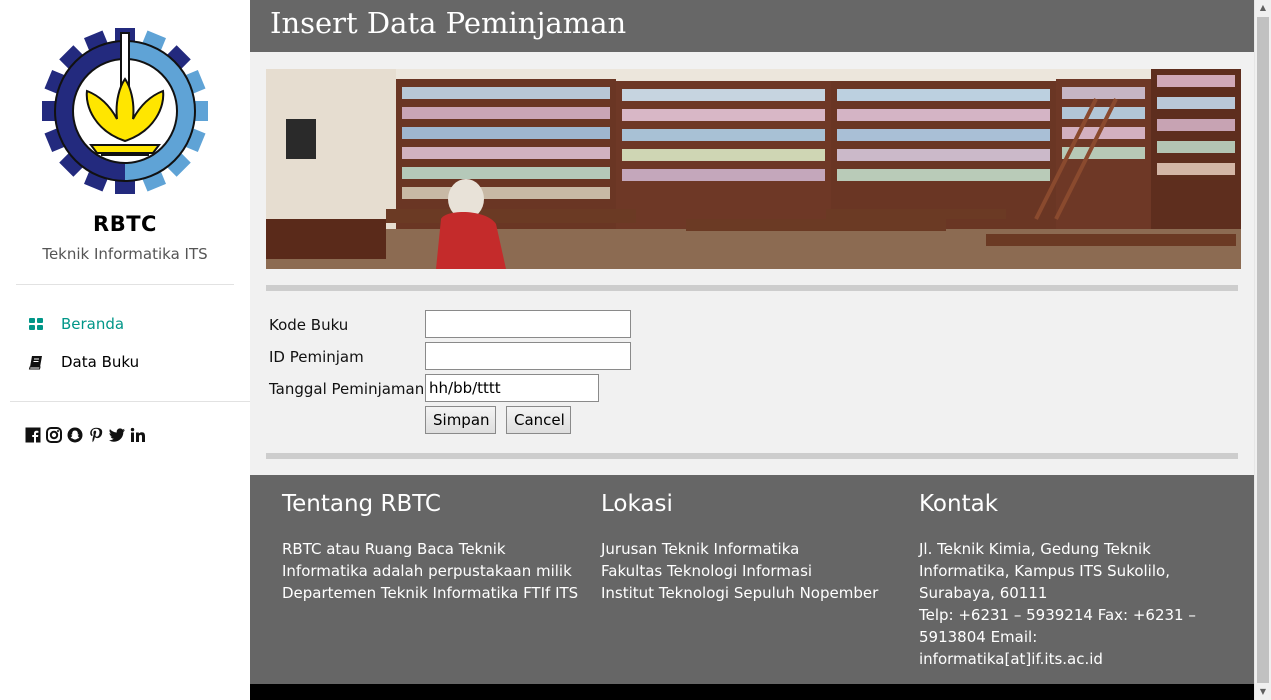 The height and width of the screenshot is (700, 1271). Describe the element at coordinates (75, 435) in the screenshot. I see `snapchat-icon` at that location.